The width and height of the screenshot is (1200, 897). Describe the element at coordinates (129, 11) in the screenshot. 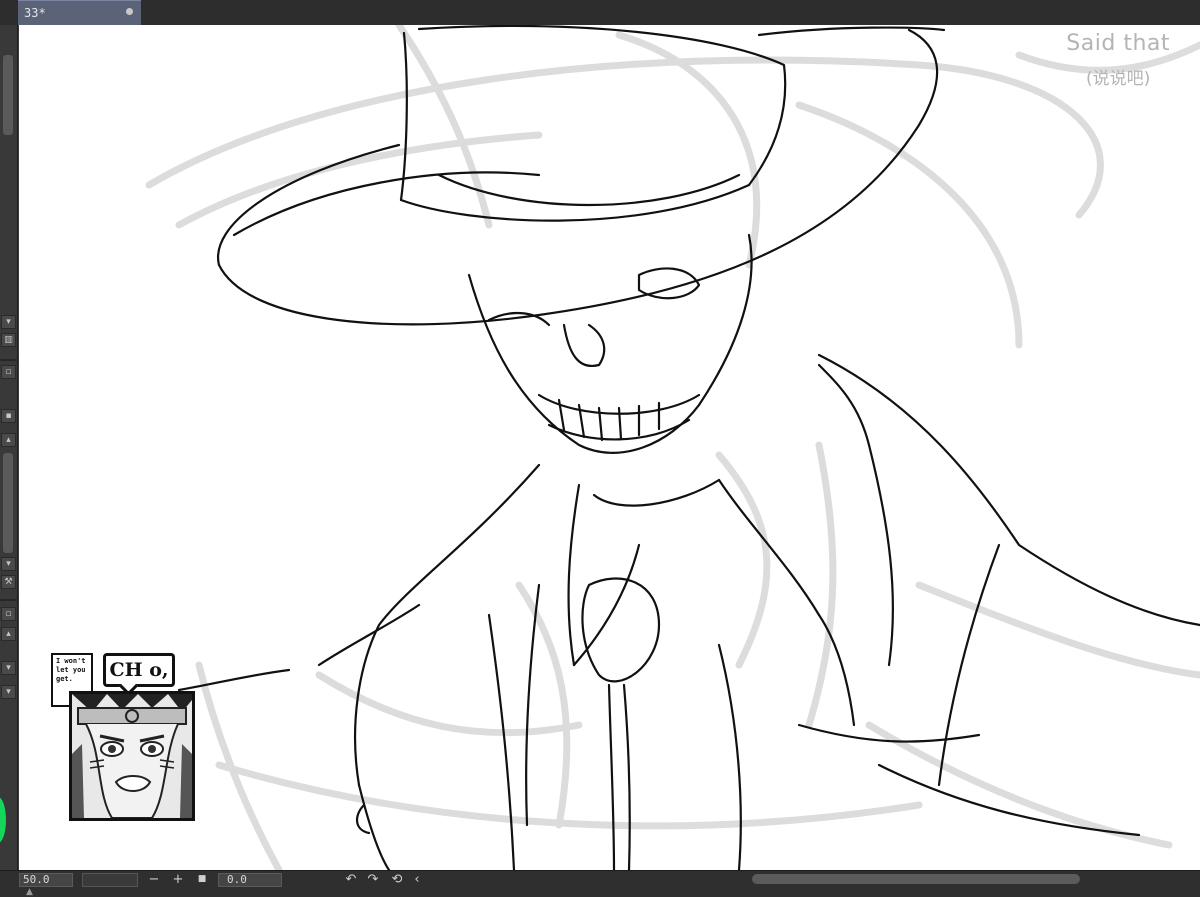

I see `tab-close-icon` at that location.